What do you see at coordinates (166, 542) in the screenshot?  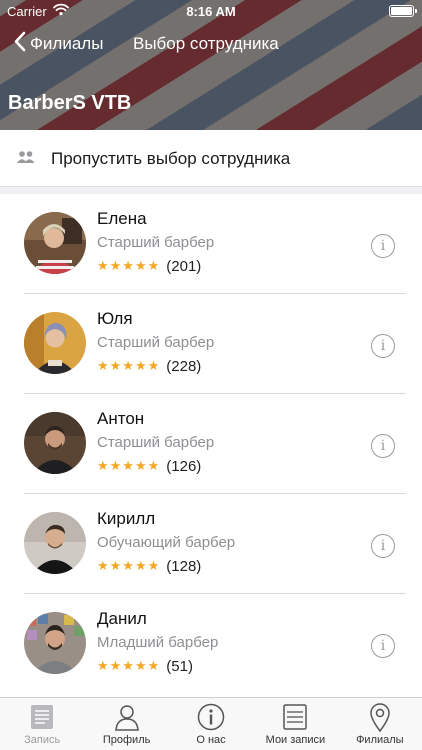 I see `staff-role: Обучающий барбер` at bounding box center [166, 542].